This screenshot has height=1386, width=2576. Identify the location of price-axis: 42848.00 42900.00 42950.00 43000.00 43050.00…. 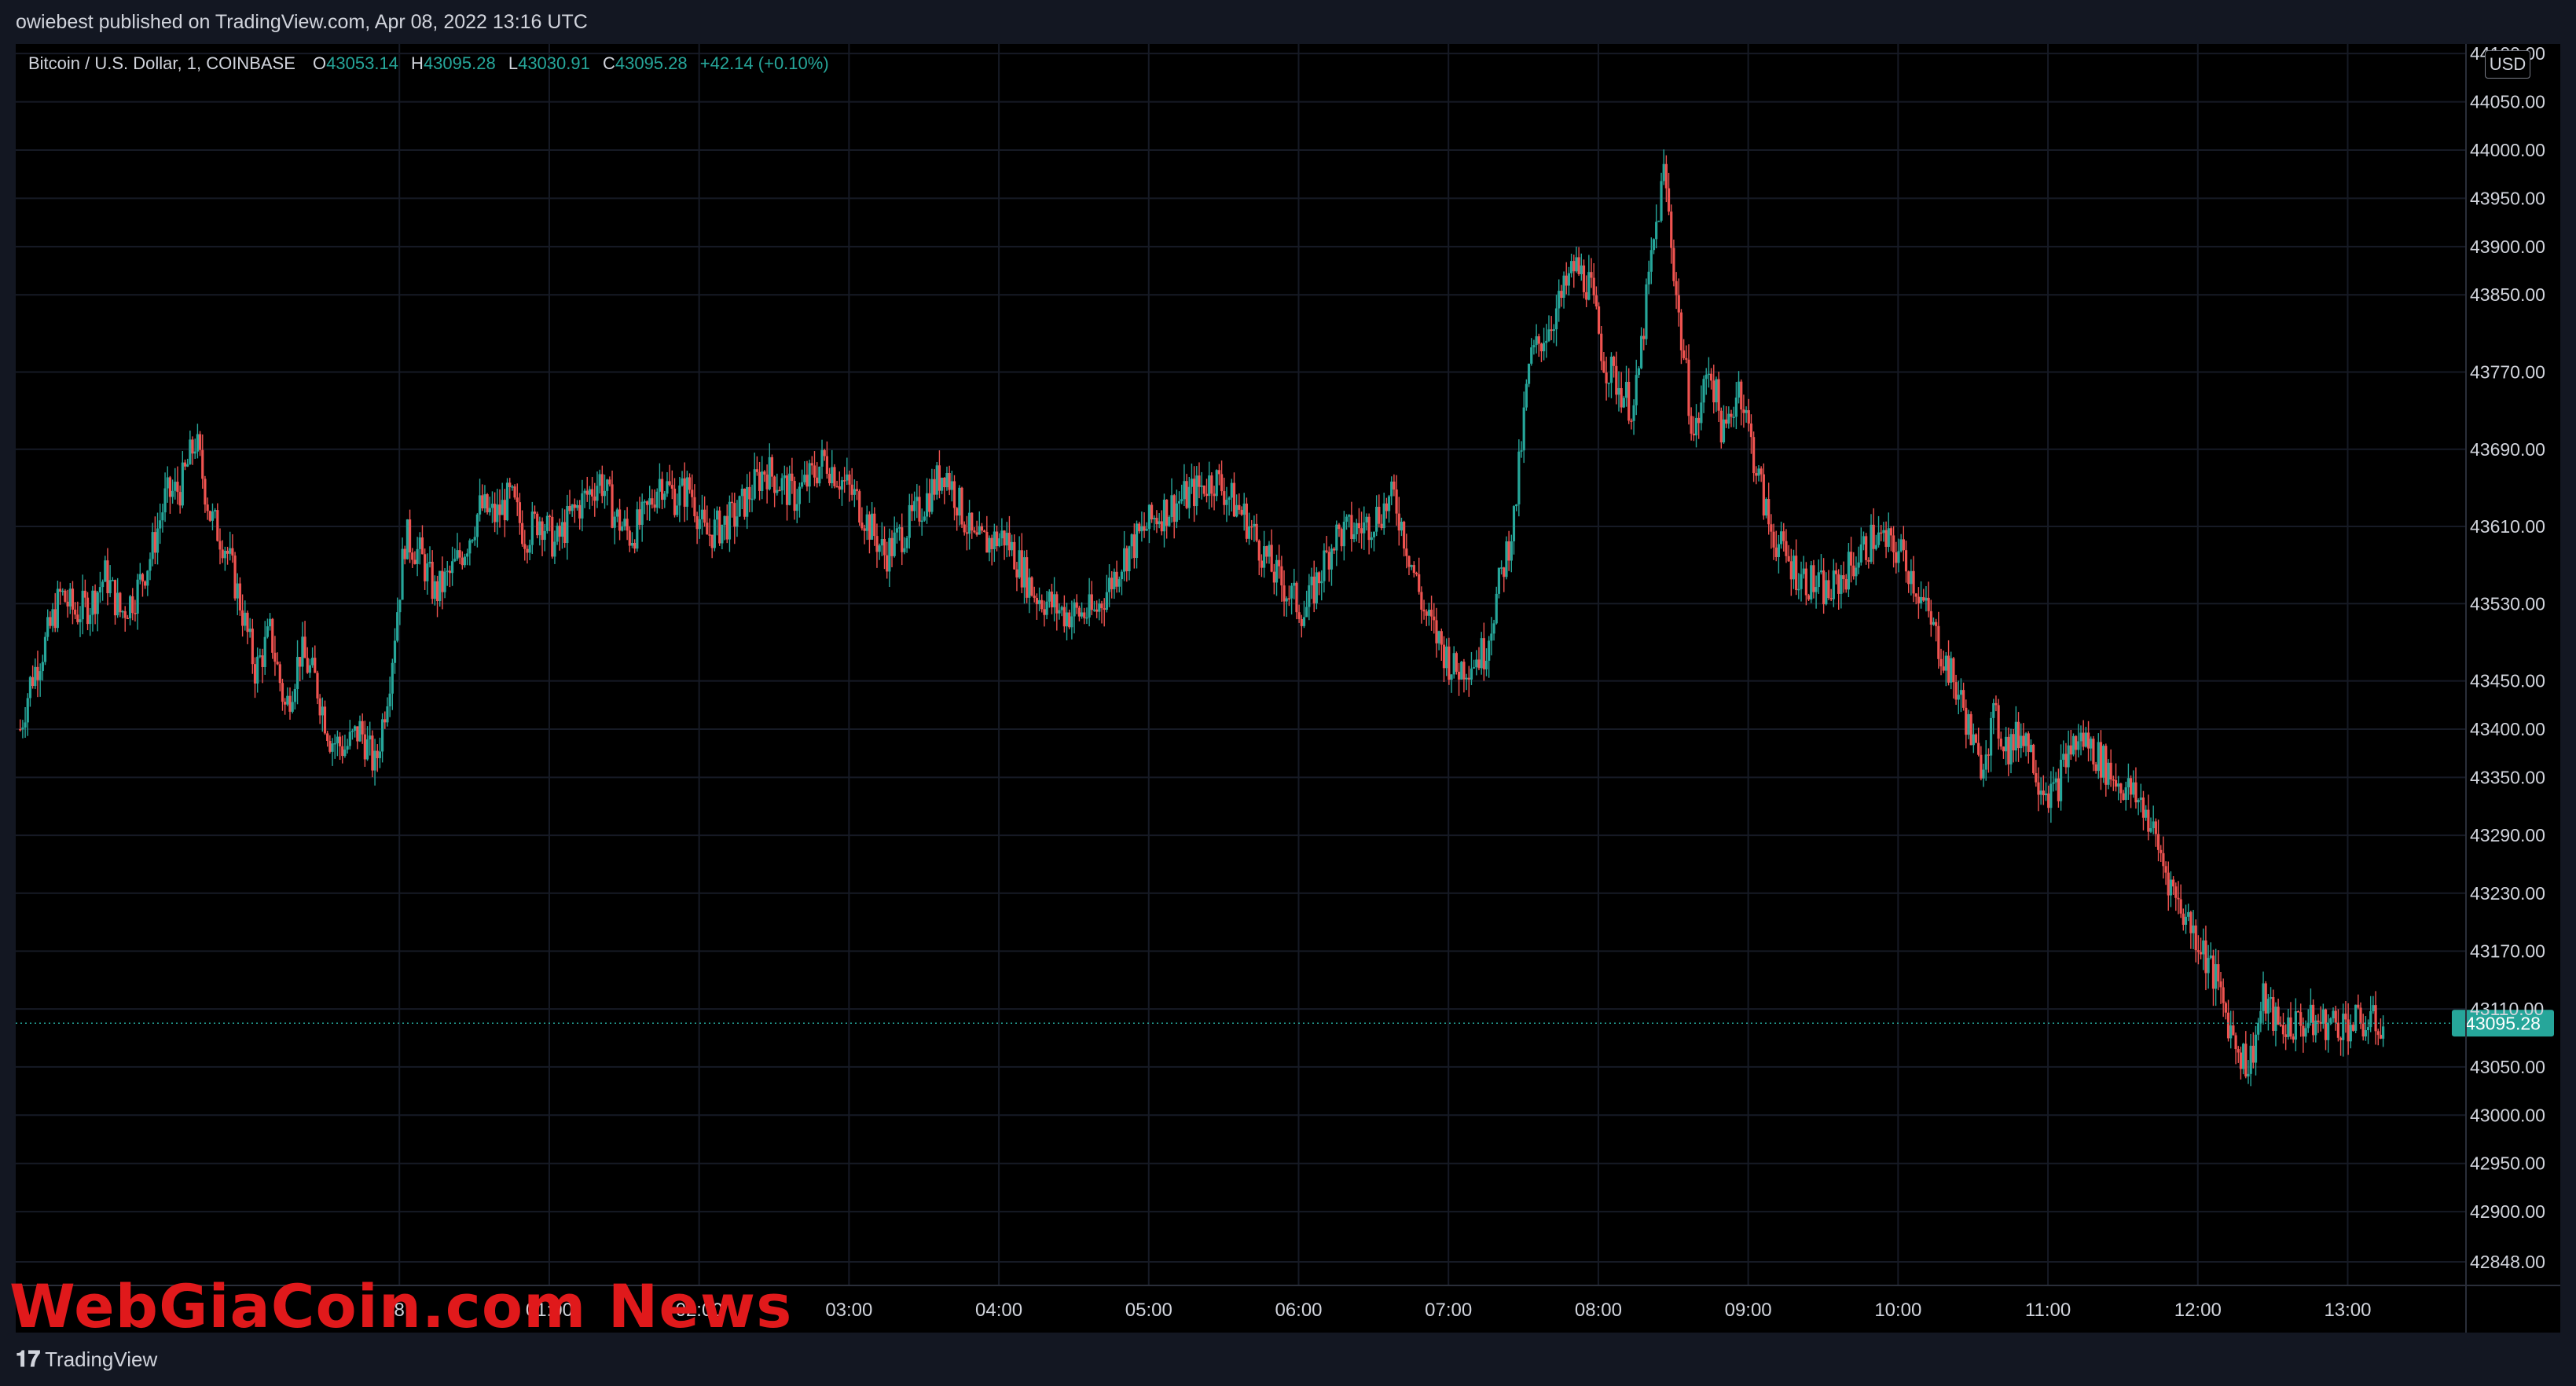
(2505, 688).